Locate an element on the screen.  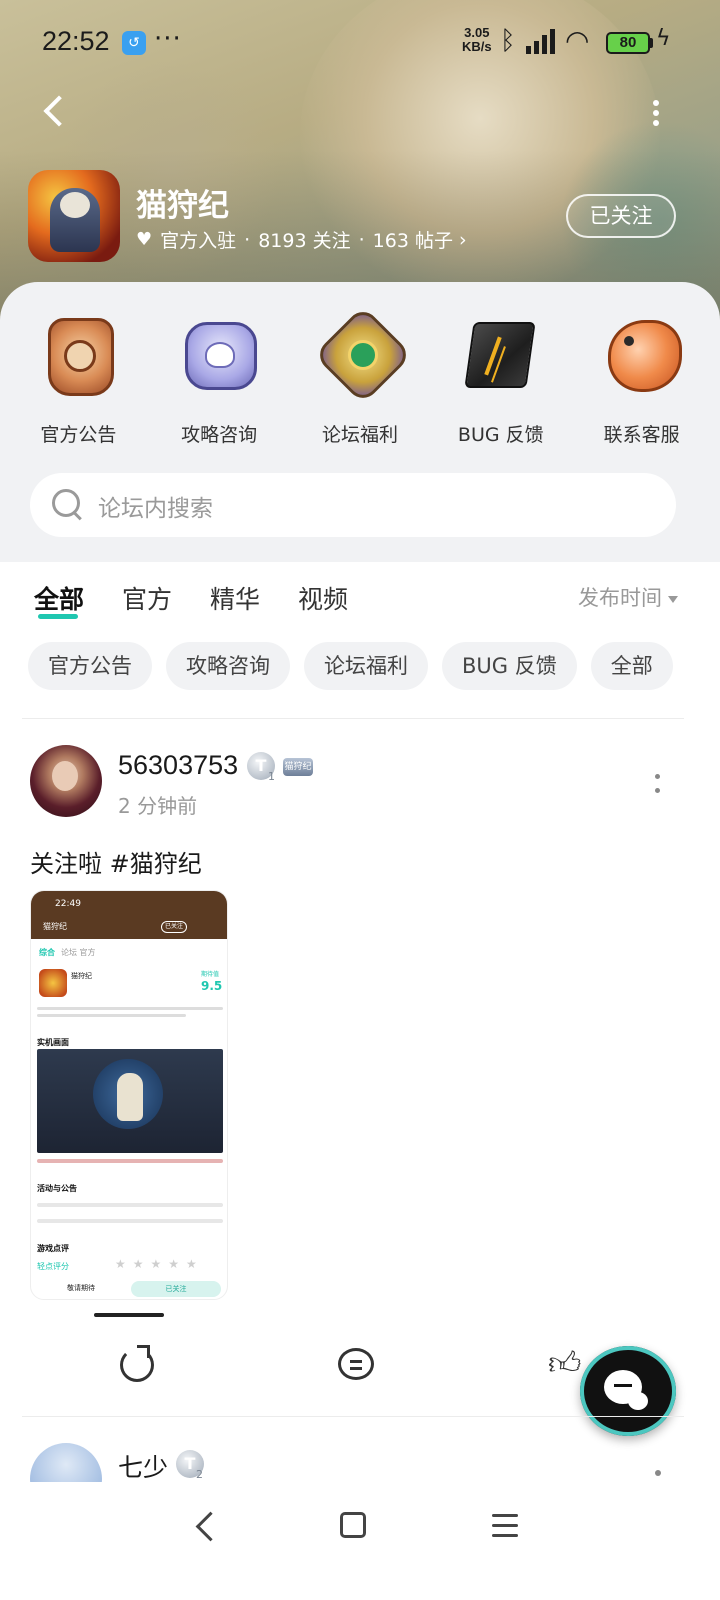
chip-guide: 攻略咨询 is located at coordinates (228, 666).